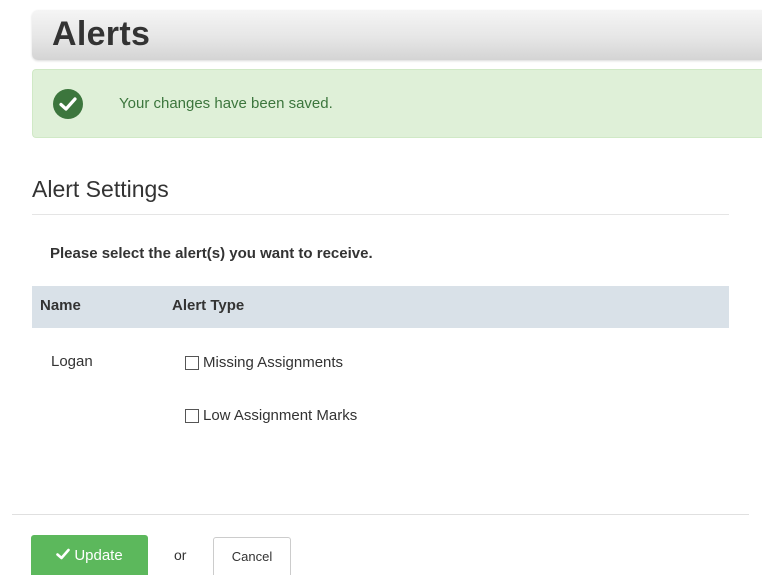 The height and width of the screenshot is (575, 762). I want to click on student-name: Logan, so click(72, 361).